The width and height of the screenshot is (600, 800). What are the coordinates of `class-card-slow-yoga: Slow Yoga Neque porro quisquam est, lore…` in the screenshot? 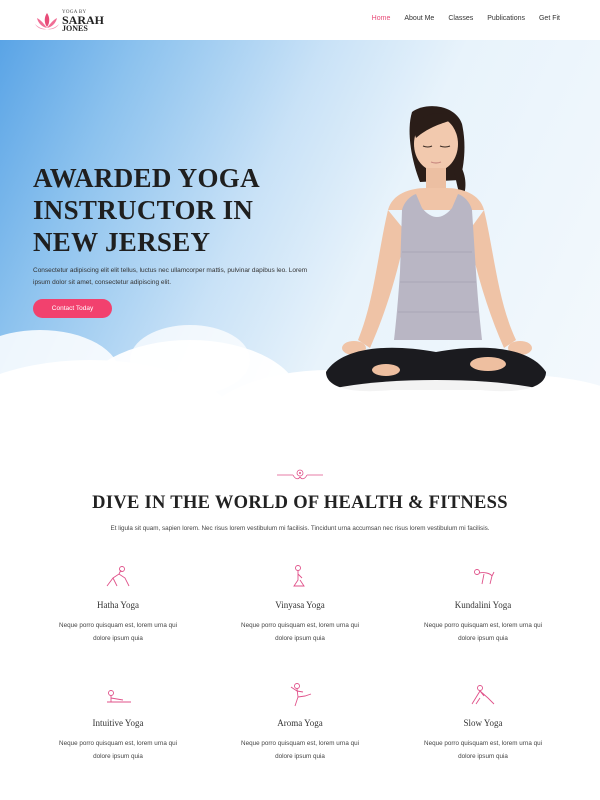 It's located at (483, 722).